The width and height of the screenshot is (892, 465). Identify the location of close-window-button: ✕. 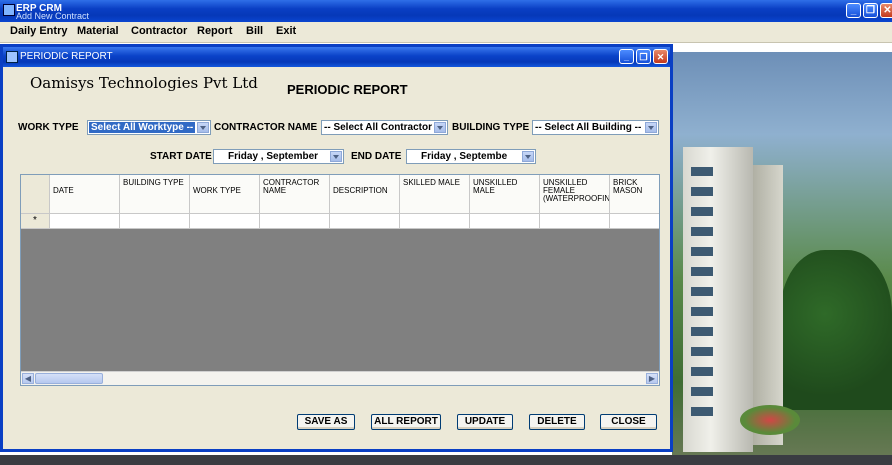
(886, 10).